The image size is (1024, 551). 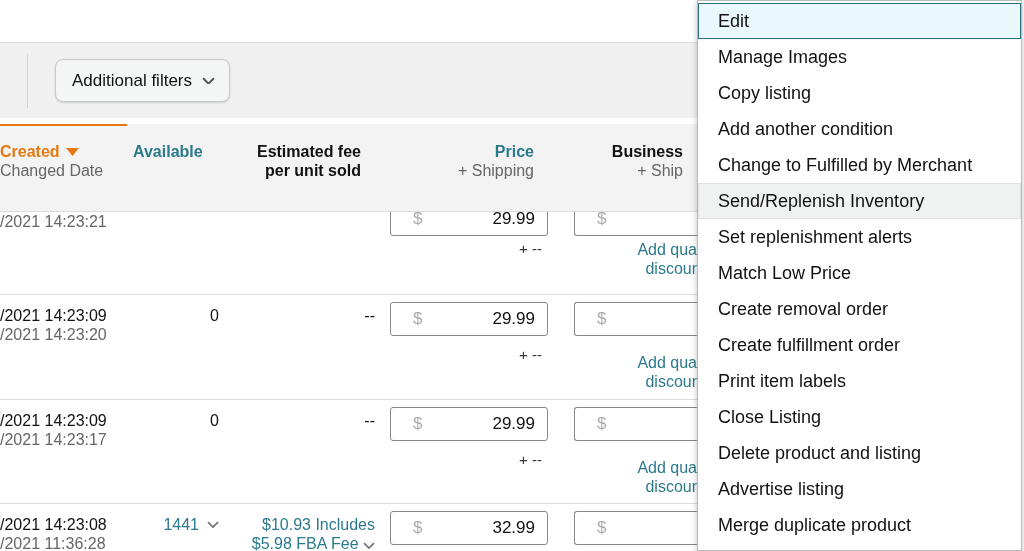 What do you see at coordinates (859, 129) in the screenshot?
I see `menu-item: Add another condition` at bounding box center [859, 129].